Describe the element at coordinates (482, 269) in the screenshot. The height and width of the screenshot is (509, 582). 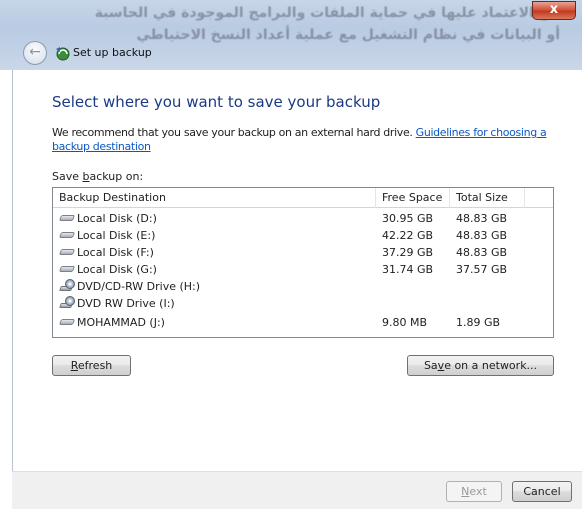
I see `row-total-size: 37.57 GB` at that location.